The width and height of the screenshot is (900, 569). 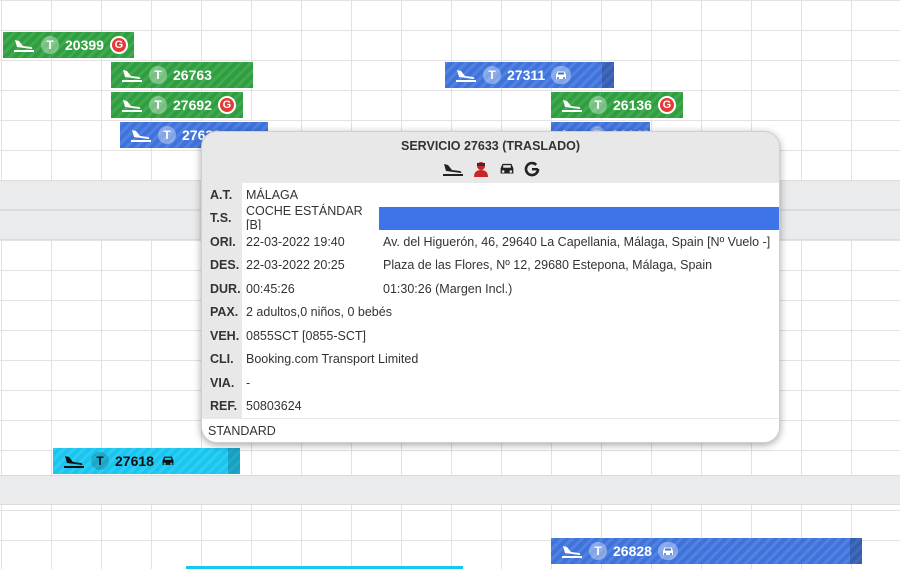 I want to click on service-chip-27311: T 27311, so click(x=529, y=75).